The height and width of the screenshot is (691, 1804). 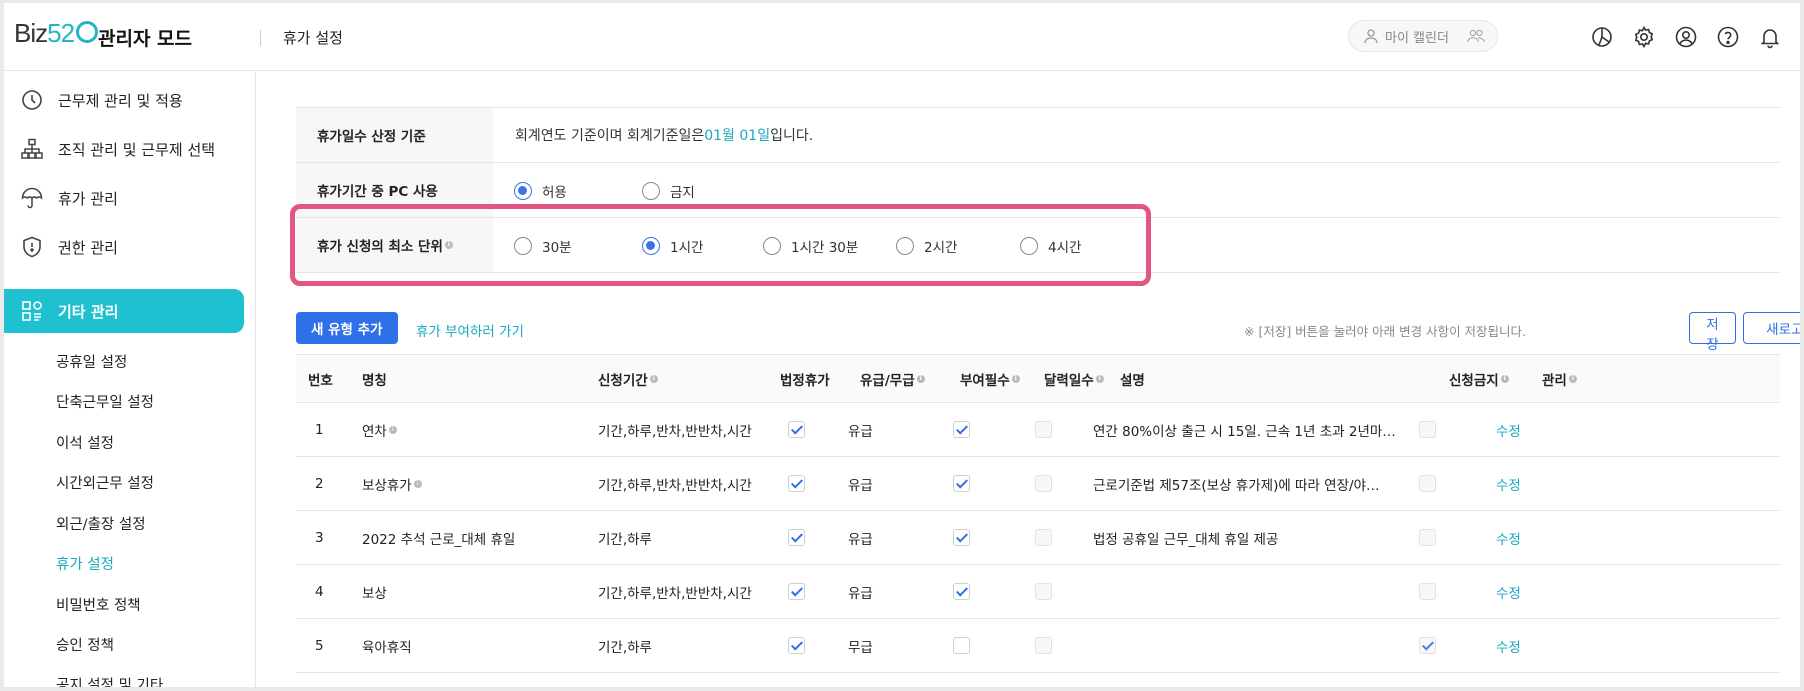 I want to click on bell-icon, so click(x=1770, y=37).